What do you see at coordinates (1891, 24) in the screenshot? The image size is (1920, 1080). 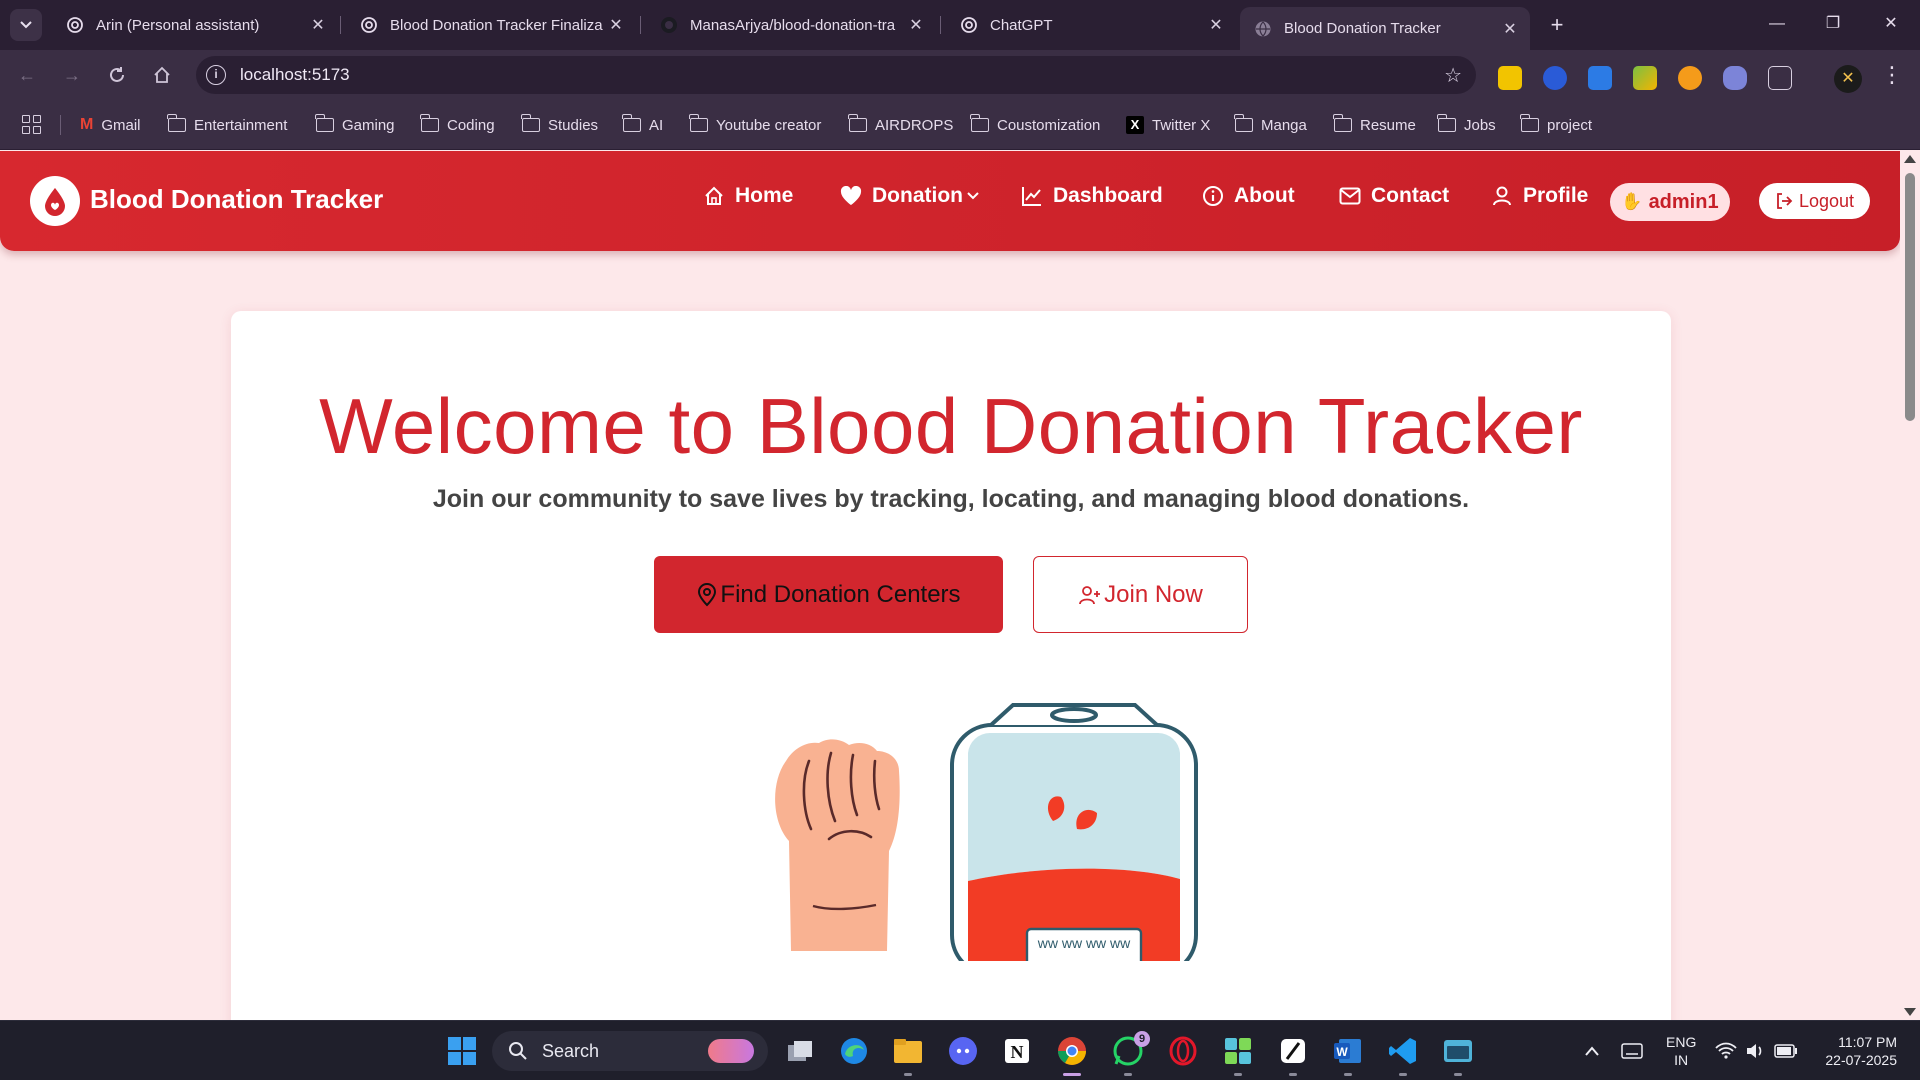 I see `close-window-icon: ✕` at bounding box center [1891, 24].